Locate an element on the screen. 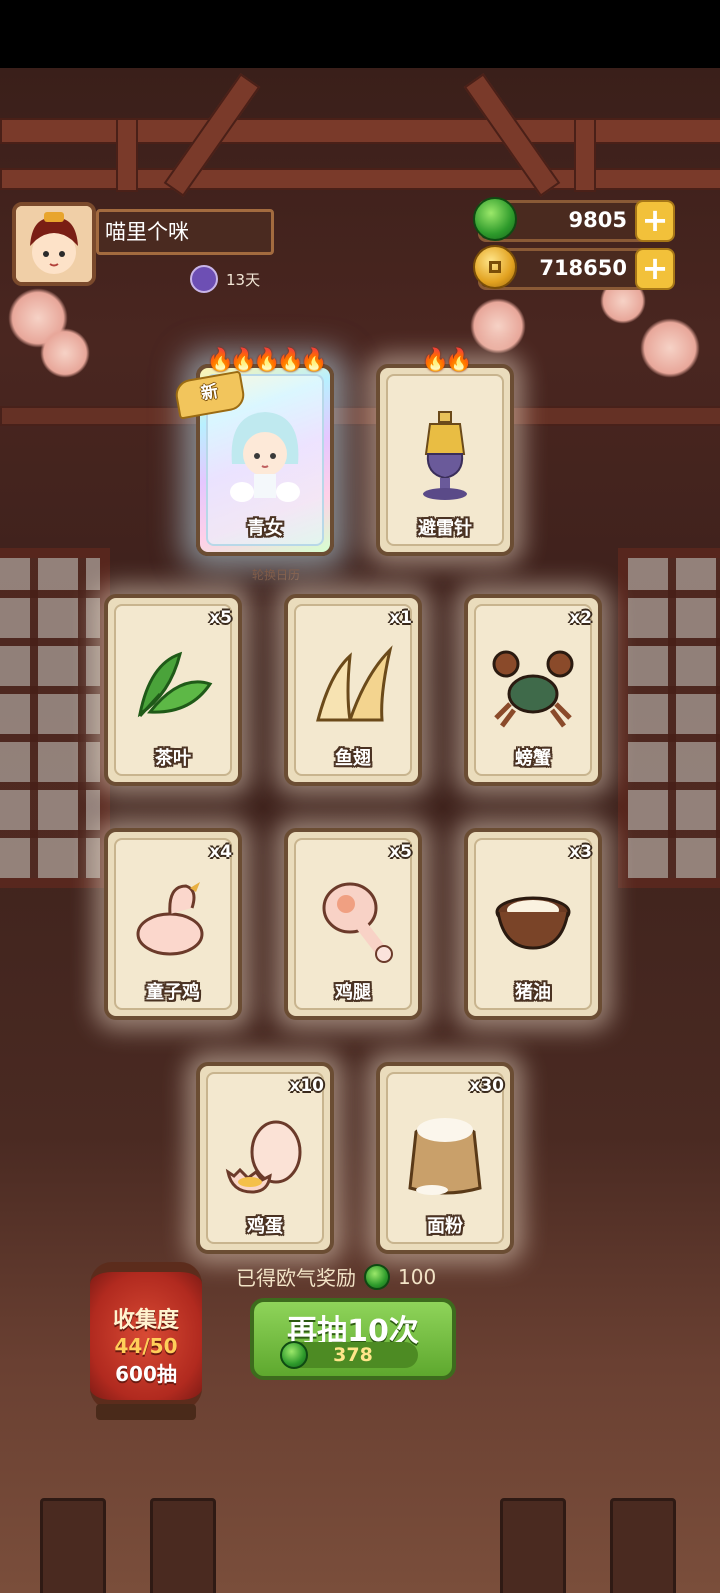 This screenshot has width=720, height=1593. card-featured-lightning-rod: 🔥🔥 避雷针 is located at coordinates (445, 452).